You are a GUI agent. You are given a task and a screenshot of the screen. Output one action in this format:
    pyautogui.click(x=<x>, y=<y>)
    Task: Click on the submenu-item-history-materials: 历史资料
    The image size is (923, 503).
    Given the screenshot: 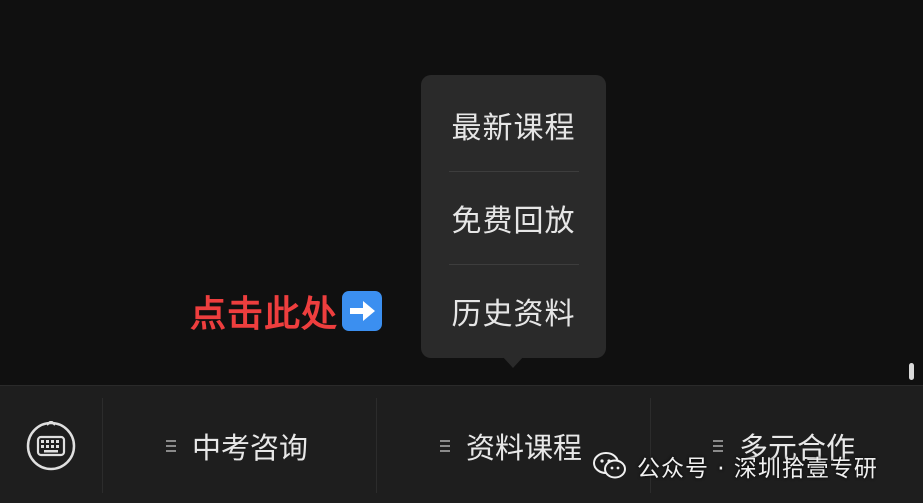 What is the action you would take?
    pyautogui.click(x=513, y=311)
    